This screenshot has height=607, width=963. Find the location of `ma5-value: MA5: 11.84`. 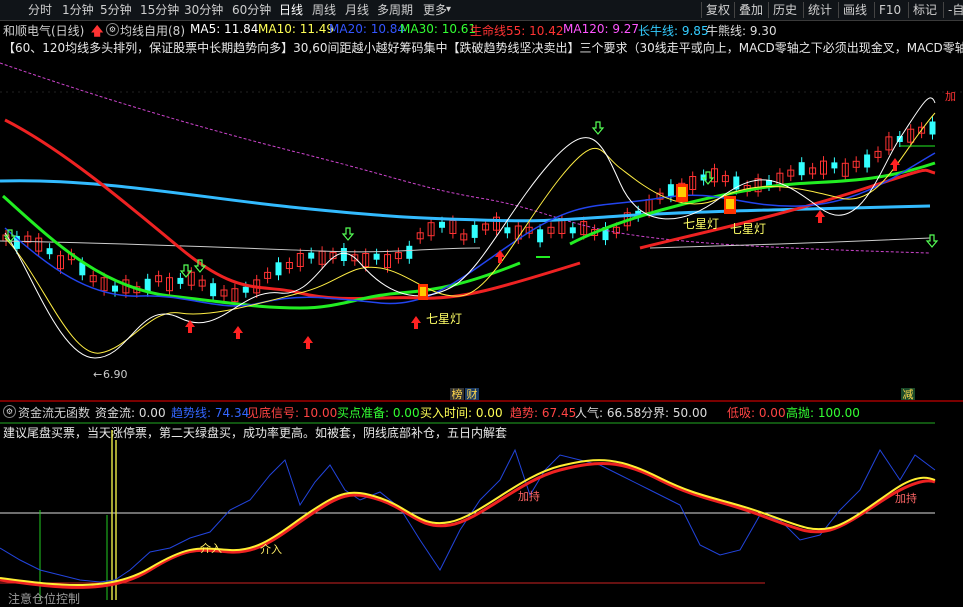

ma5-value: MA5: 11.84 is located at coordinates (224, 29).